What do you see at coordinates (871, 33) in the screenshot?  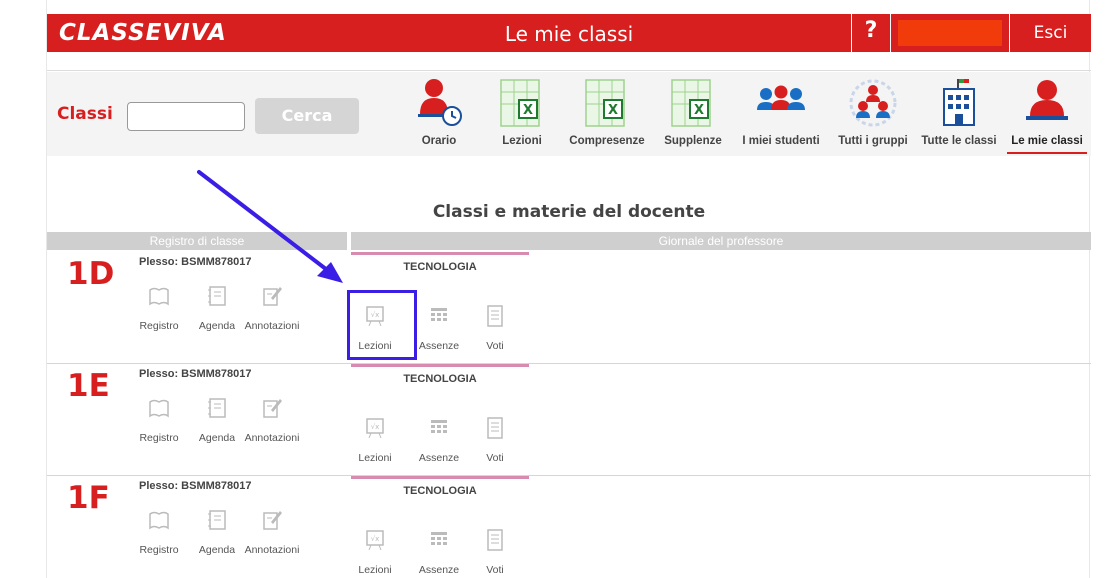 I see `help-button: ?` at bounding box center [871, 33].